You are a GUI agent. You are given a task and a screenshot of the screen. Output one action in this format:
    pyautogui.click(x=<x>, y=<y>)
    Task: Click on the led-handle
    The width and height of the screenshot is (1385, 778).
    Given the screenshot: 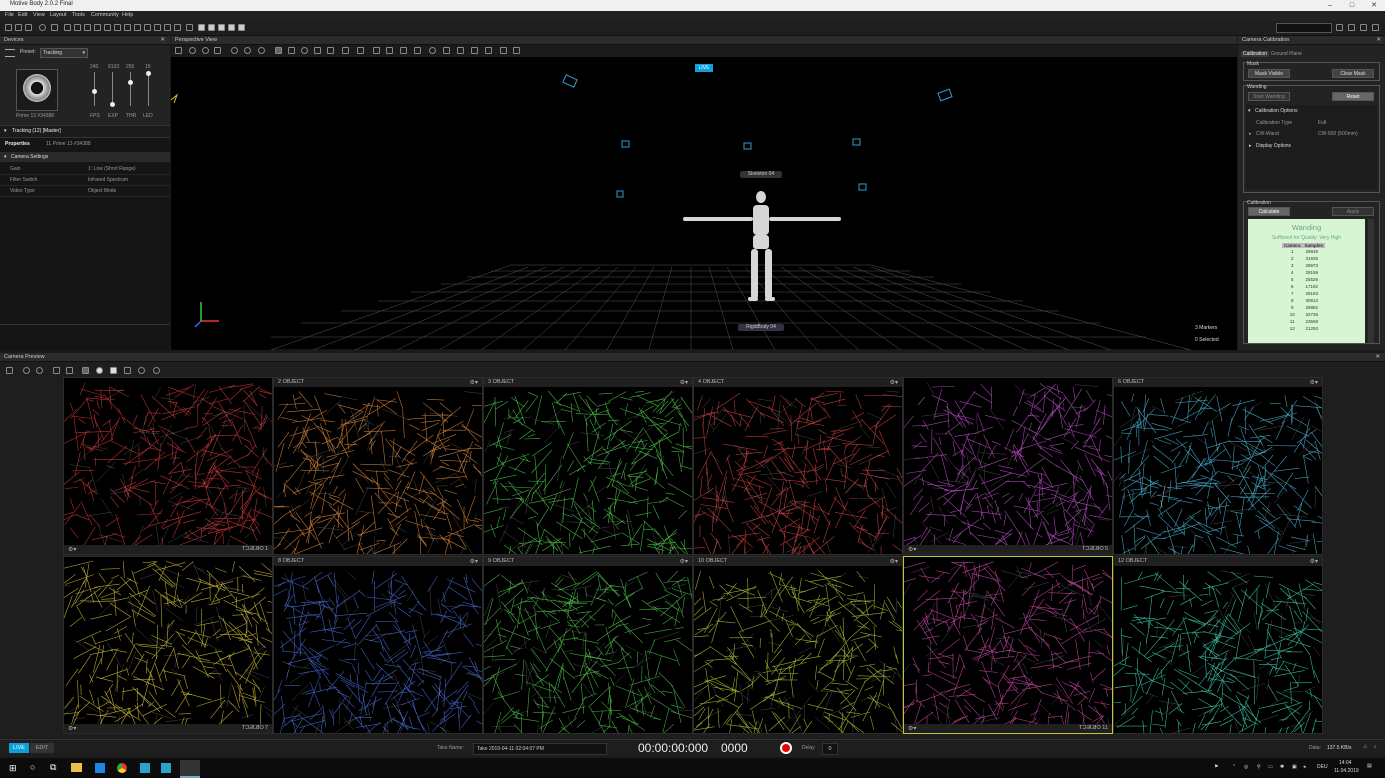 What is the action you would take?
    pyautogui.click(x=148, y=73)
    